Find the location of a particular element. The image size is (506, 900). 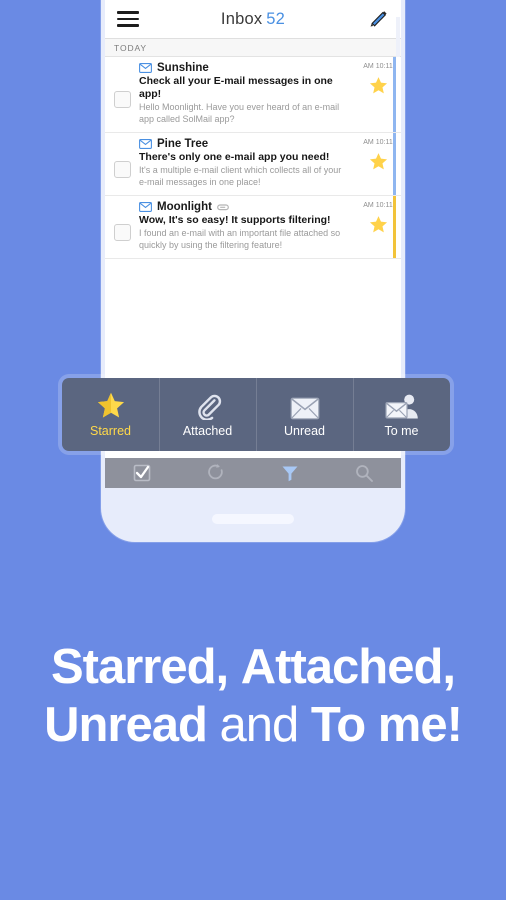

envelope-person-icon is located at coordinates (401, 406).